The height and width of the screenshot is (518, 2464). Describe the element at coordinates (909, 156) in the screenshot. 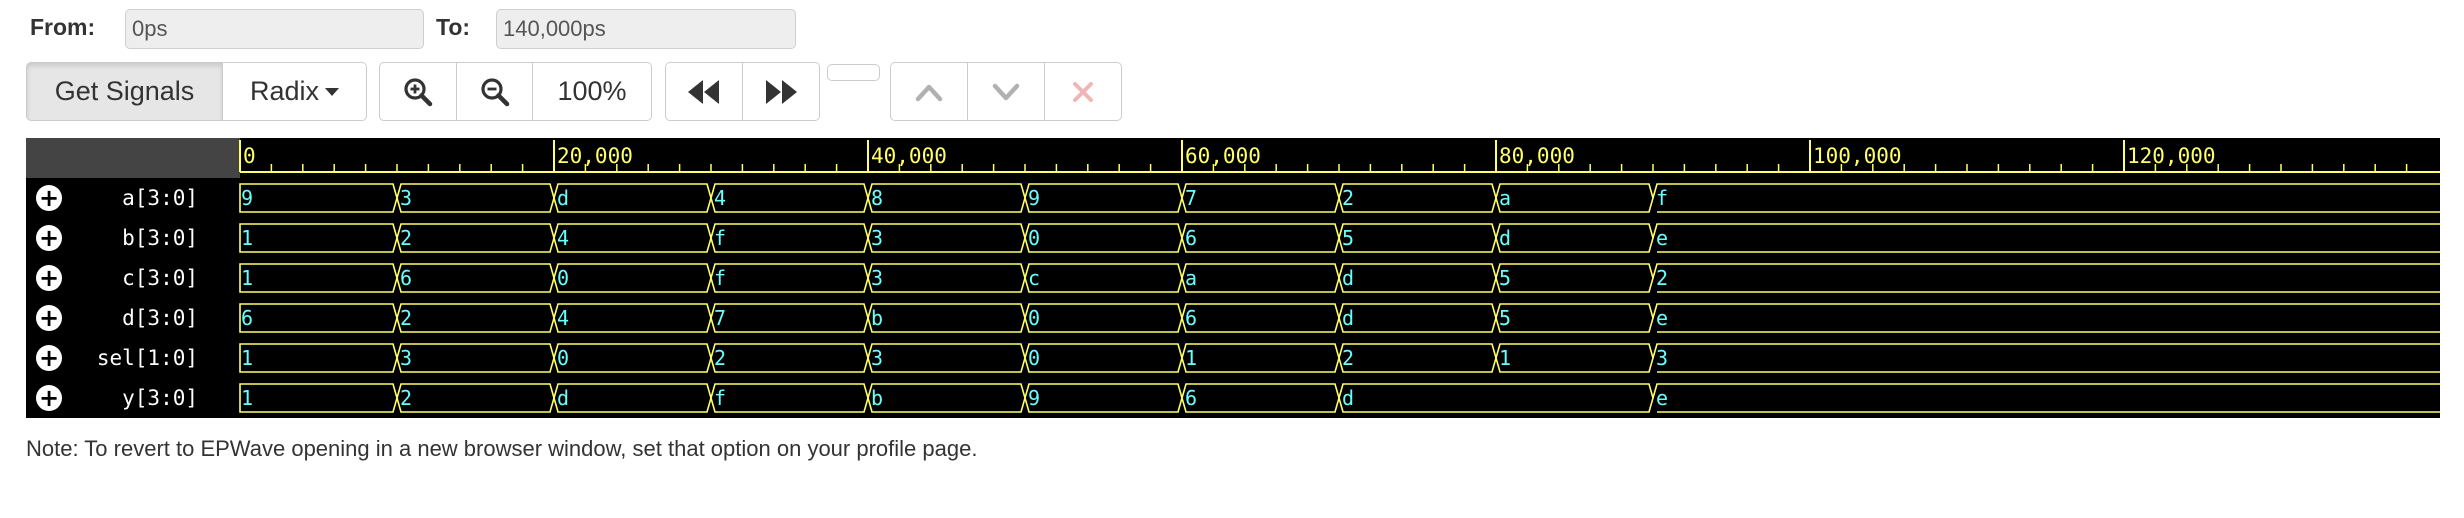

I see `timeline-tick-label: 40,000` at that location.